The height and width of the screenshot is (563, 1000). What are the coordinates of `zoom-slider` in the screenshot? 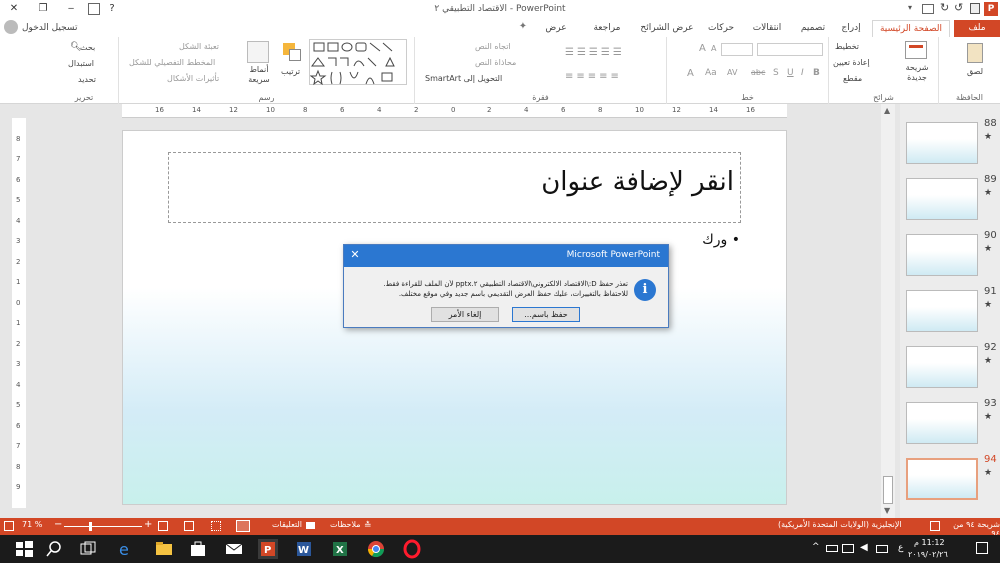 It's located at (103, 526).